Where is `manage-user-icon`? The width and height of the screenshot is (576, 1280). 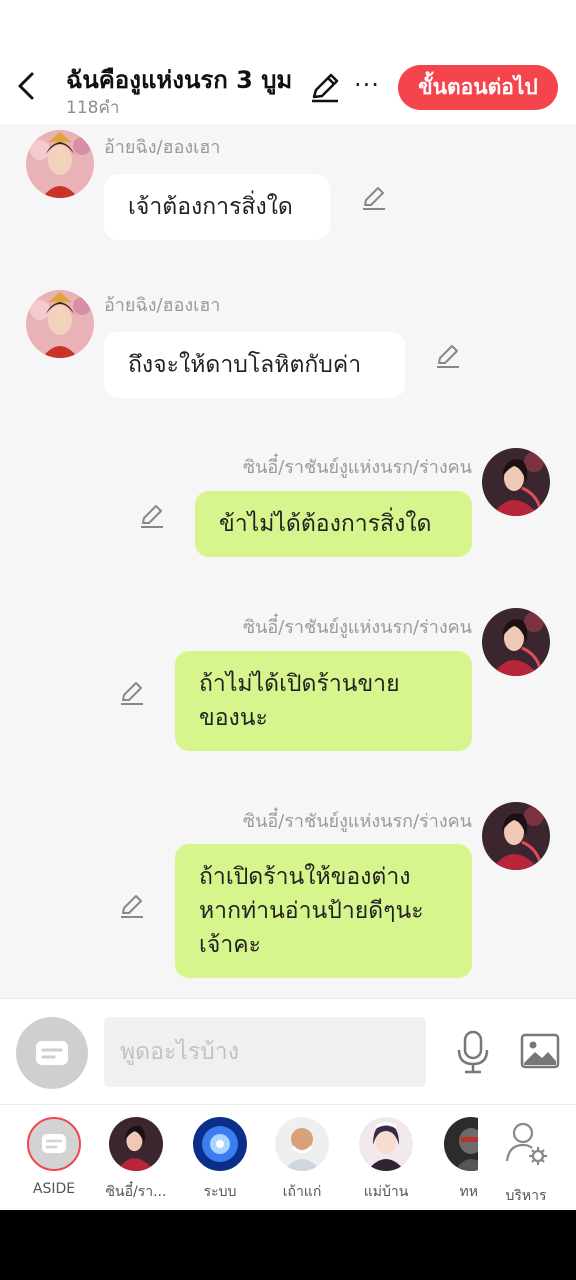
manage-user-icon is located at coordinates (526, 1143).